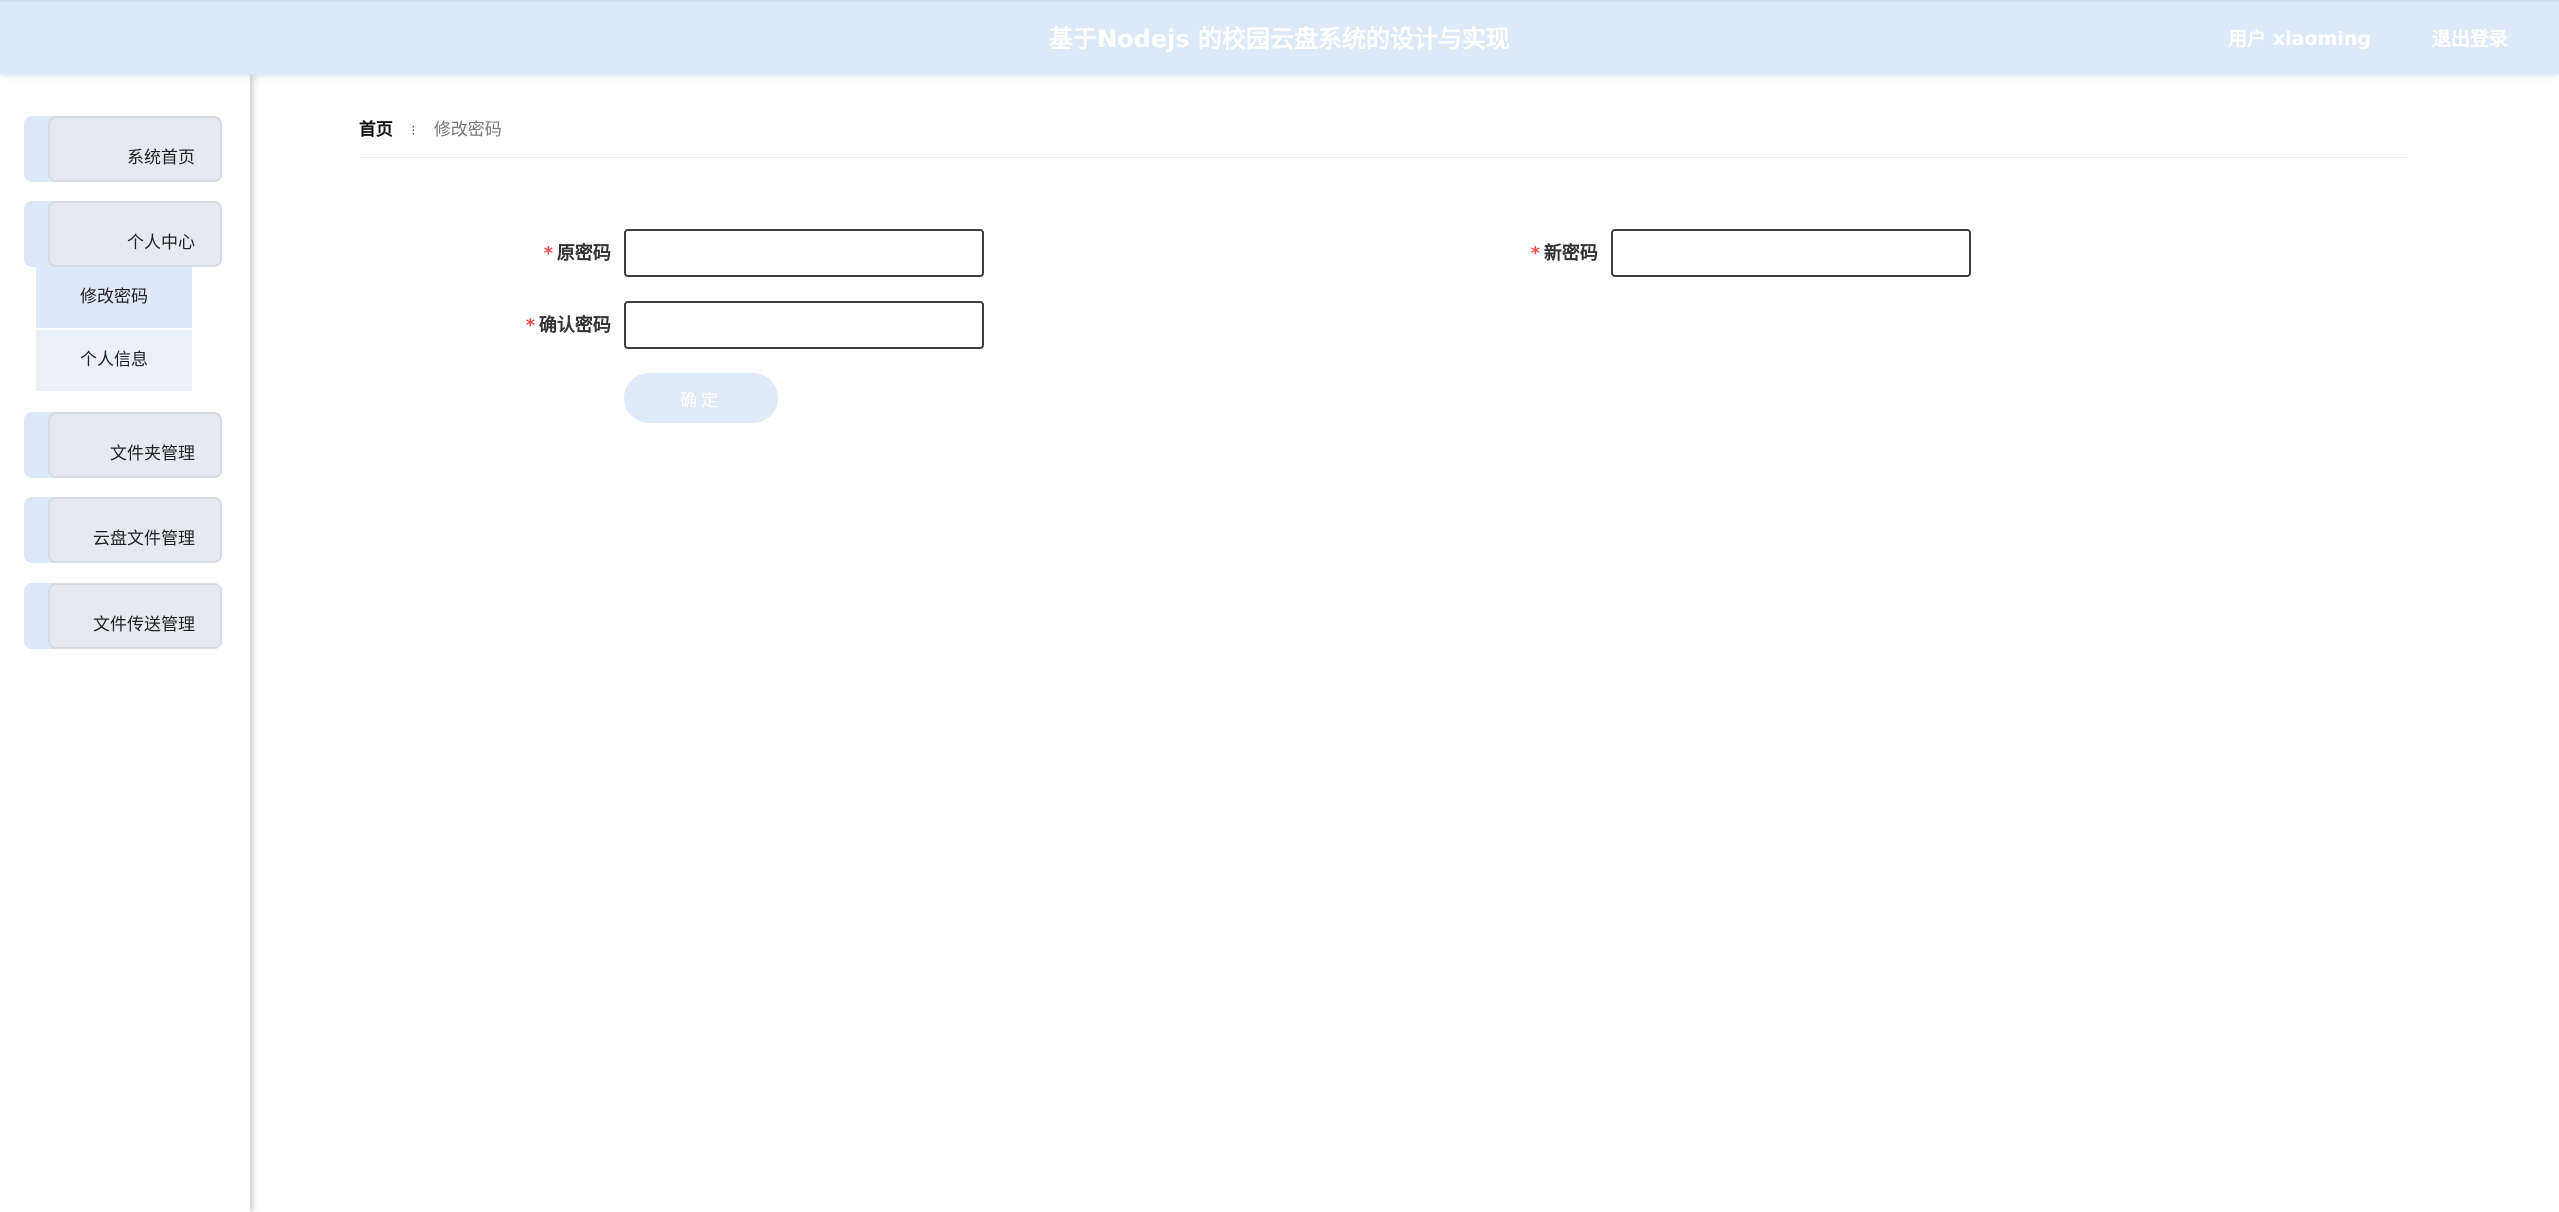 The width and height of the screenshot is (2559, 1212). What do you see at coordinates (114, 360) in the screenshot?
I see `submenu-item-personal-info: 个人信息` at bounding box center [114, 360].